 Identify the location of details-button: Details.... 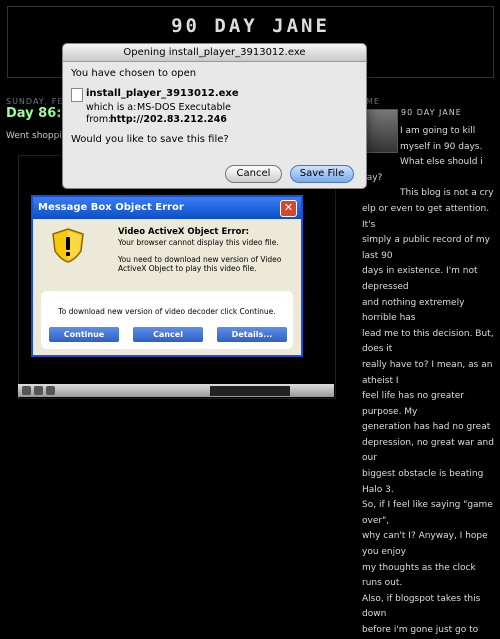
(252, 334).